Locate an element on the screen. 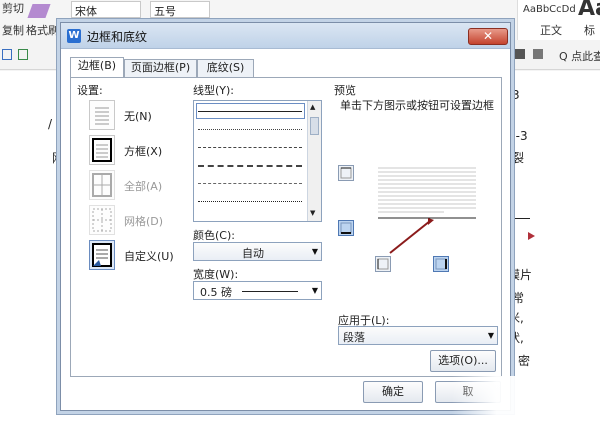 The height and width of the screenshot is (432, 600). setting-box-icon is located at coordinates (102, 150).